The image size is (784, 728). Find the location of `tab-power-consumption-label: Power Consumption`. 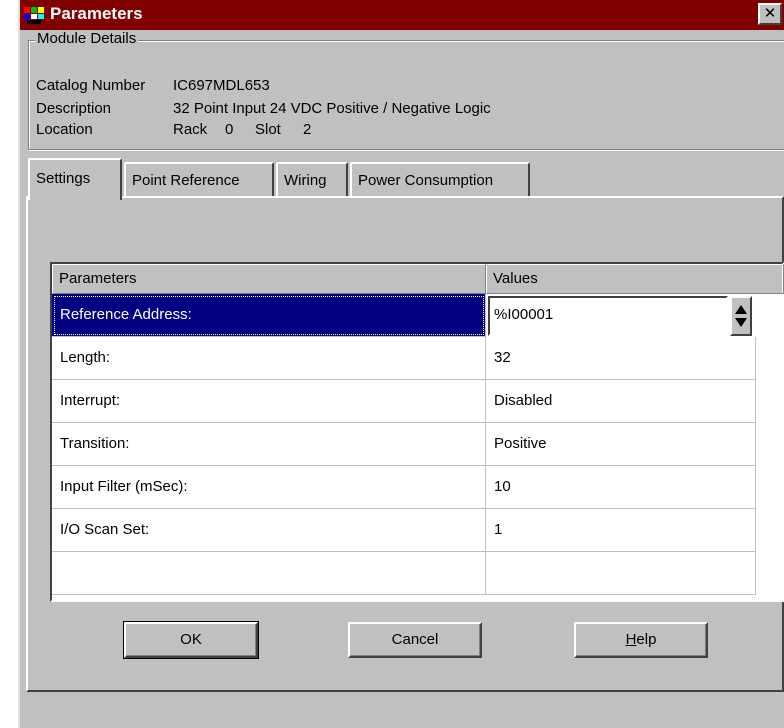

tab-power-consumption-label: Power Consumption is located at coordinates (426, 180).